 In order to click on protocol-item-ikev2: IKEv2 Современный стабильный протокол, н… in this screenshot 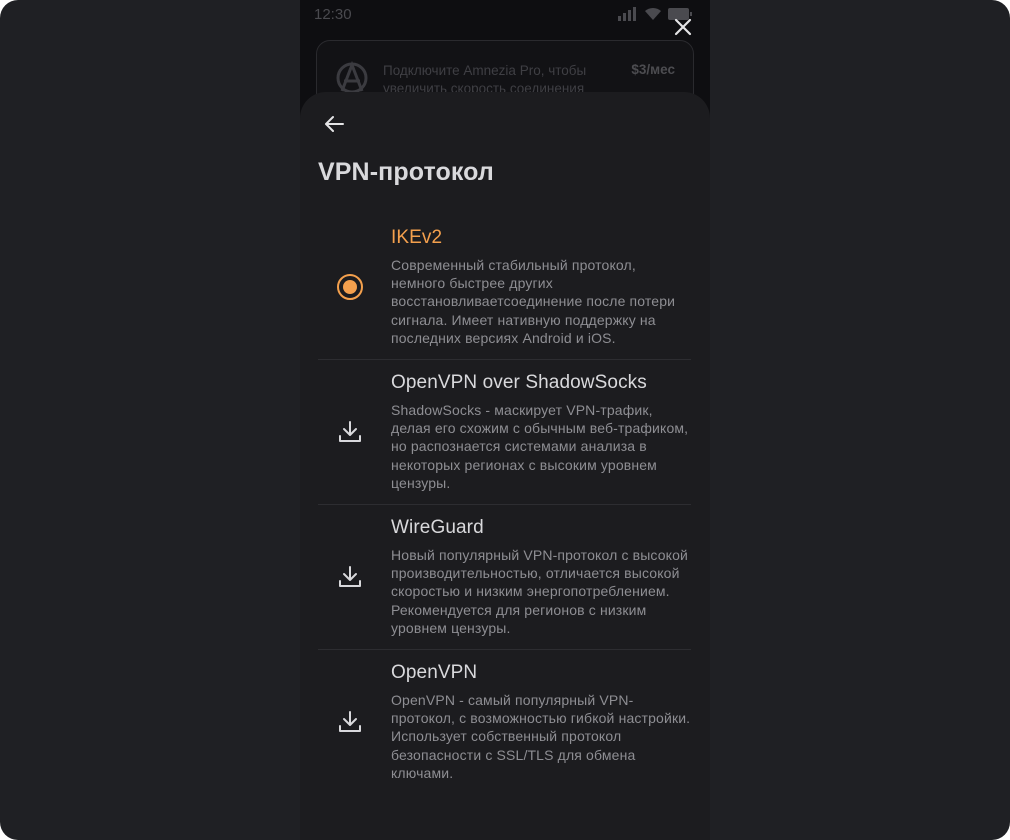, I will do `click(504, 288)`.